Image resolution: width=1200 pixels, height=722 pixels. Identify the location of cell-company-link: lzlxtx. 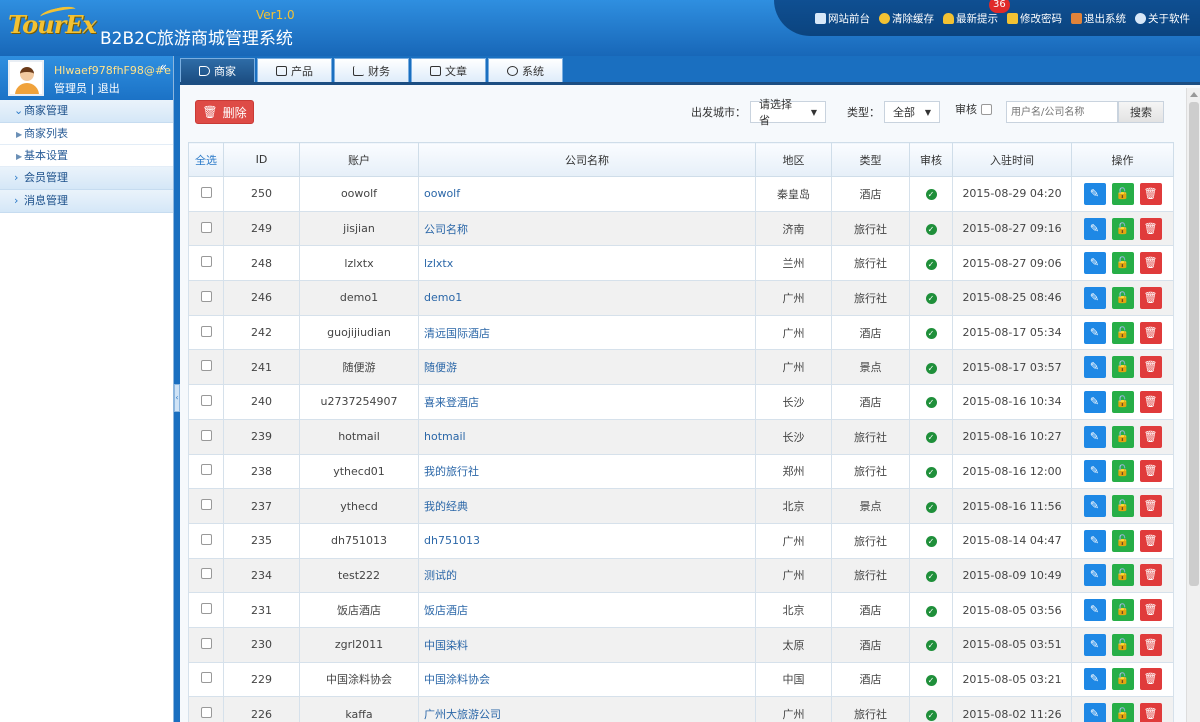
(587, 263).